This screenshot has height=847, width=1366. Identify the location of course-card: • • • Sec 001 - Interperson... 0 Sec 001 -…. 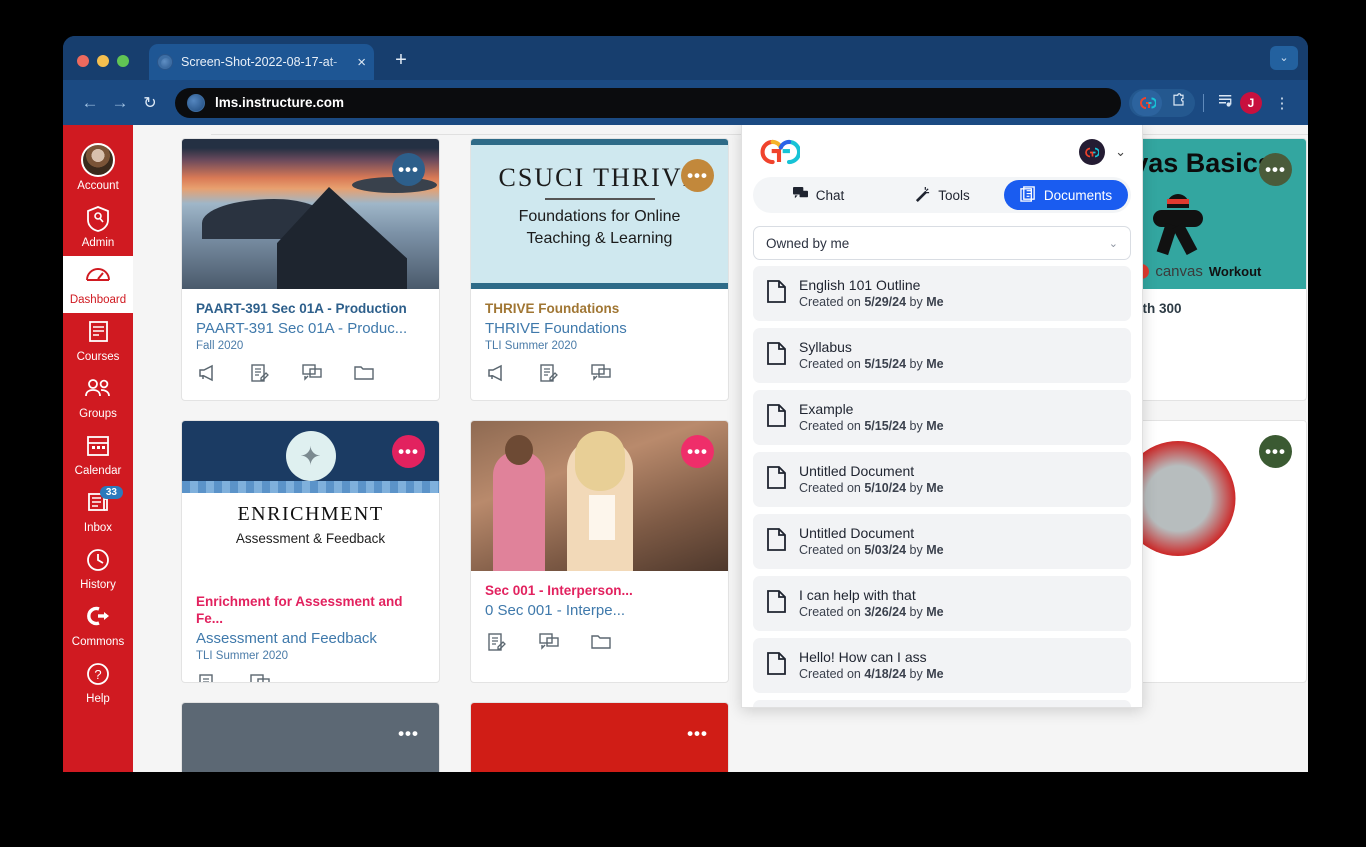
(599, 551).